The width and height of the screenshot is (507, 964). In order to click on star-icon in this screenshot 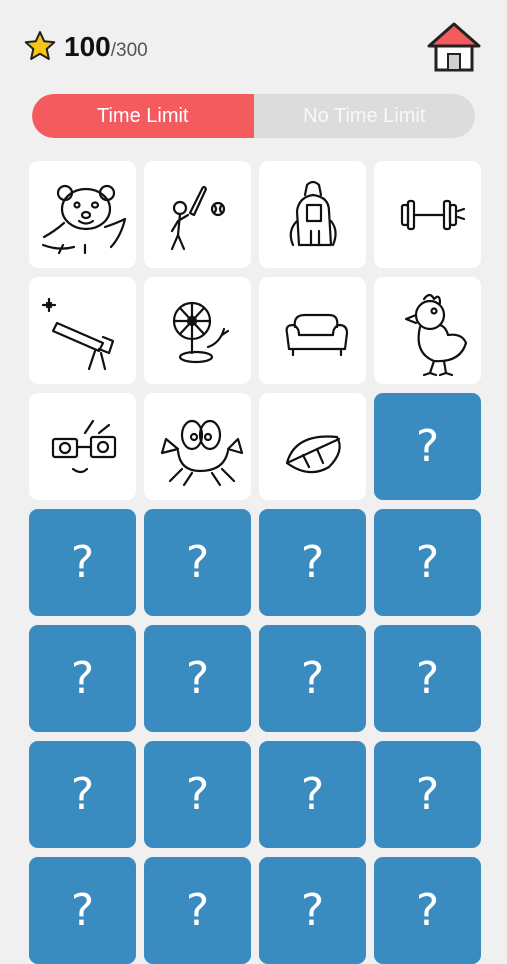, I will do `click(40, 45)`.